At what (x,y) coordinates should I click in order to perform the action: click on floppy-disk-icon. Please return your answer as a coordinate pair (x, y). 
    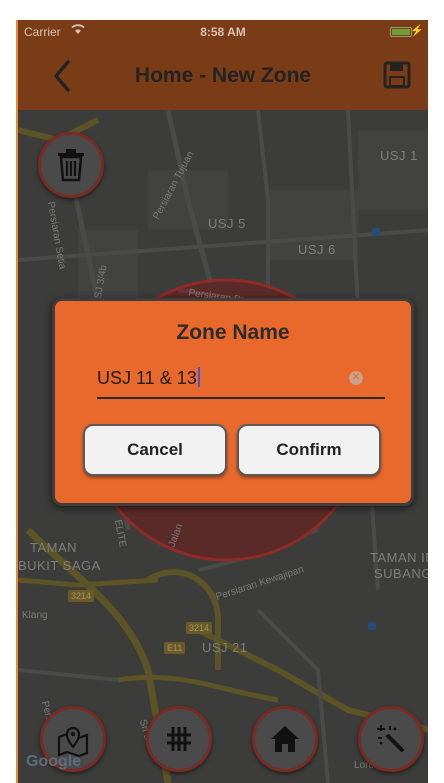
    Looking at the image, I should click on (397, 75).